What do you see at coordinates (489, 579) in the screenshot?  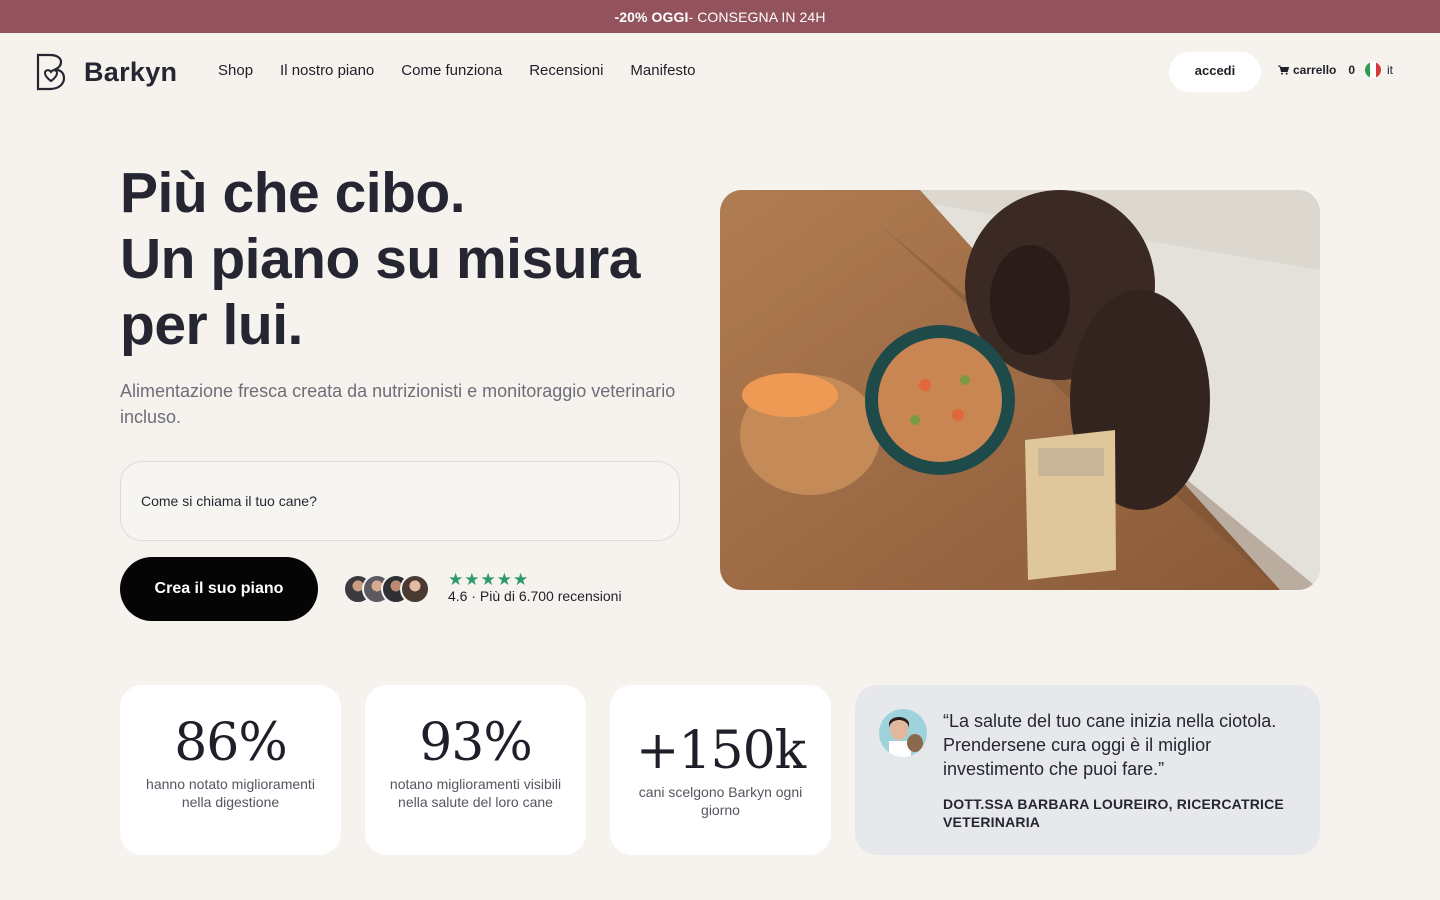 I see `rating-stars: ★★★★★` at bounding box center [489, 579].